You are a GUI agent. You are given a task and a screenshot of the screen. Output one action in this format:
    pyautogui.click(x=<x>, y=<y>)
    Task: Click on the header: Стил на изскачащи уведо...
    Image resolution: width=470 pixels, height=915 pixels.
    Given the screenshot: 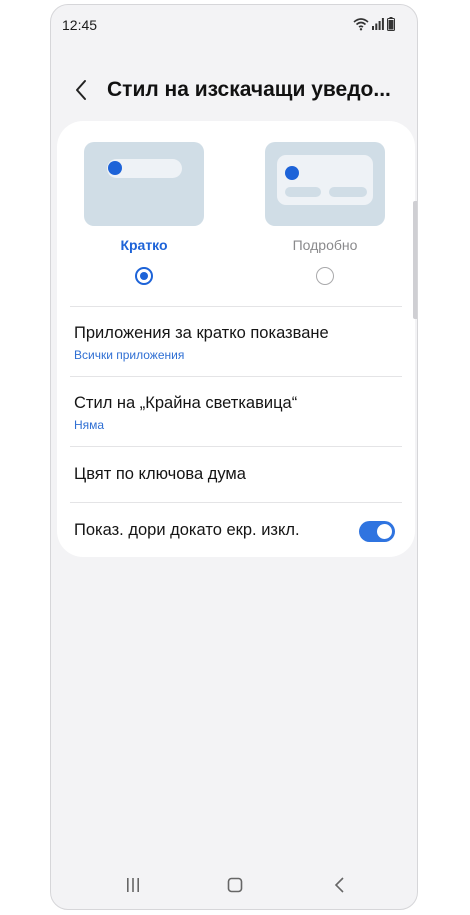 What is the action you would take?
    pyautogui.click(x=234, y=90)
    